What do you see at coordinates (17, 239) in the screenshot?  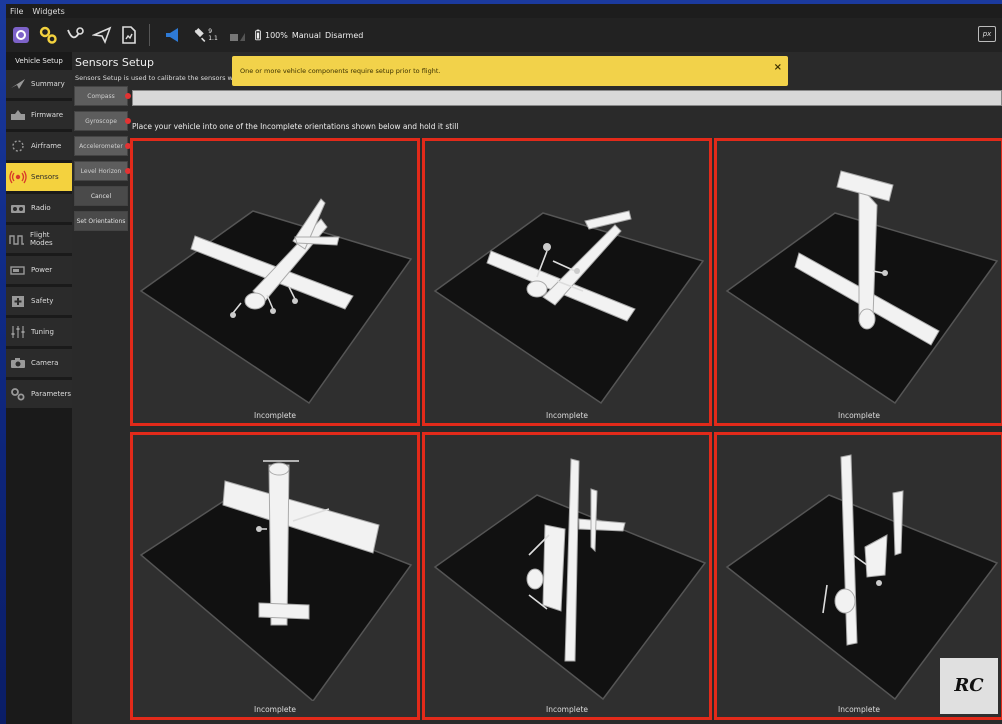 I see `flight-modes-icon` at bounding box center [17, 239].